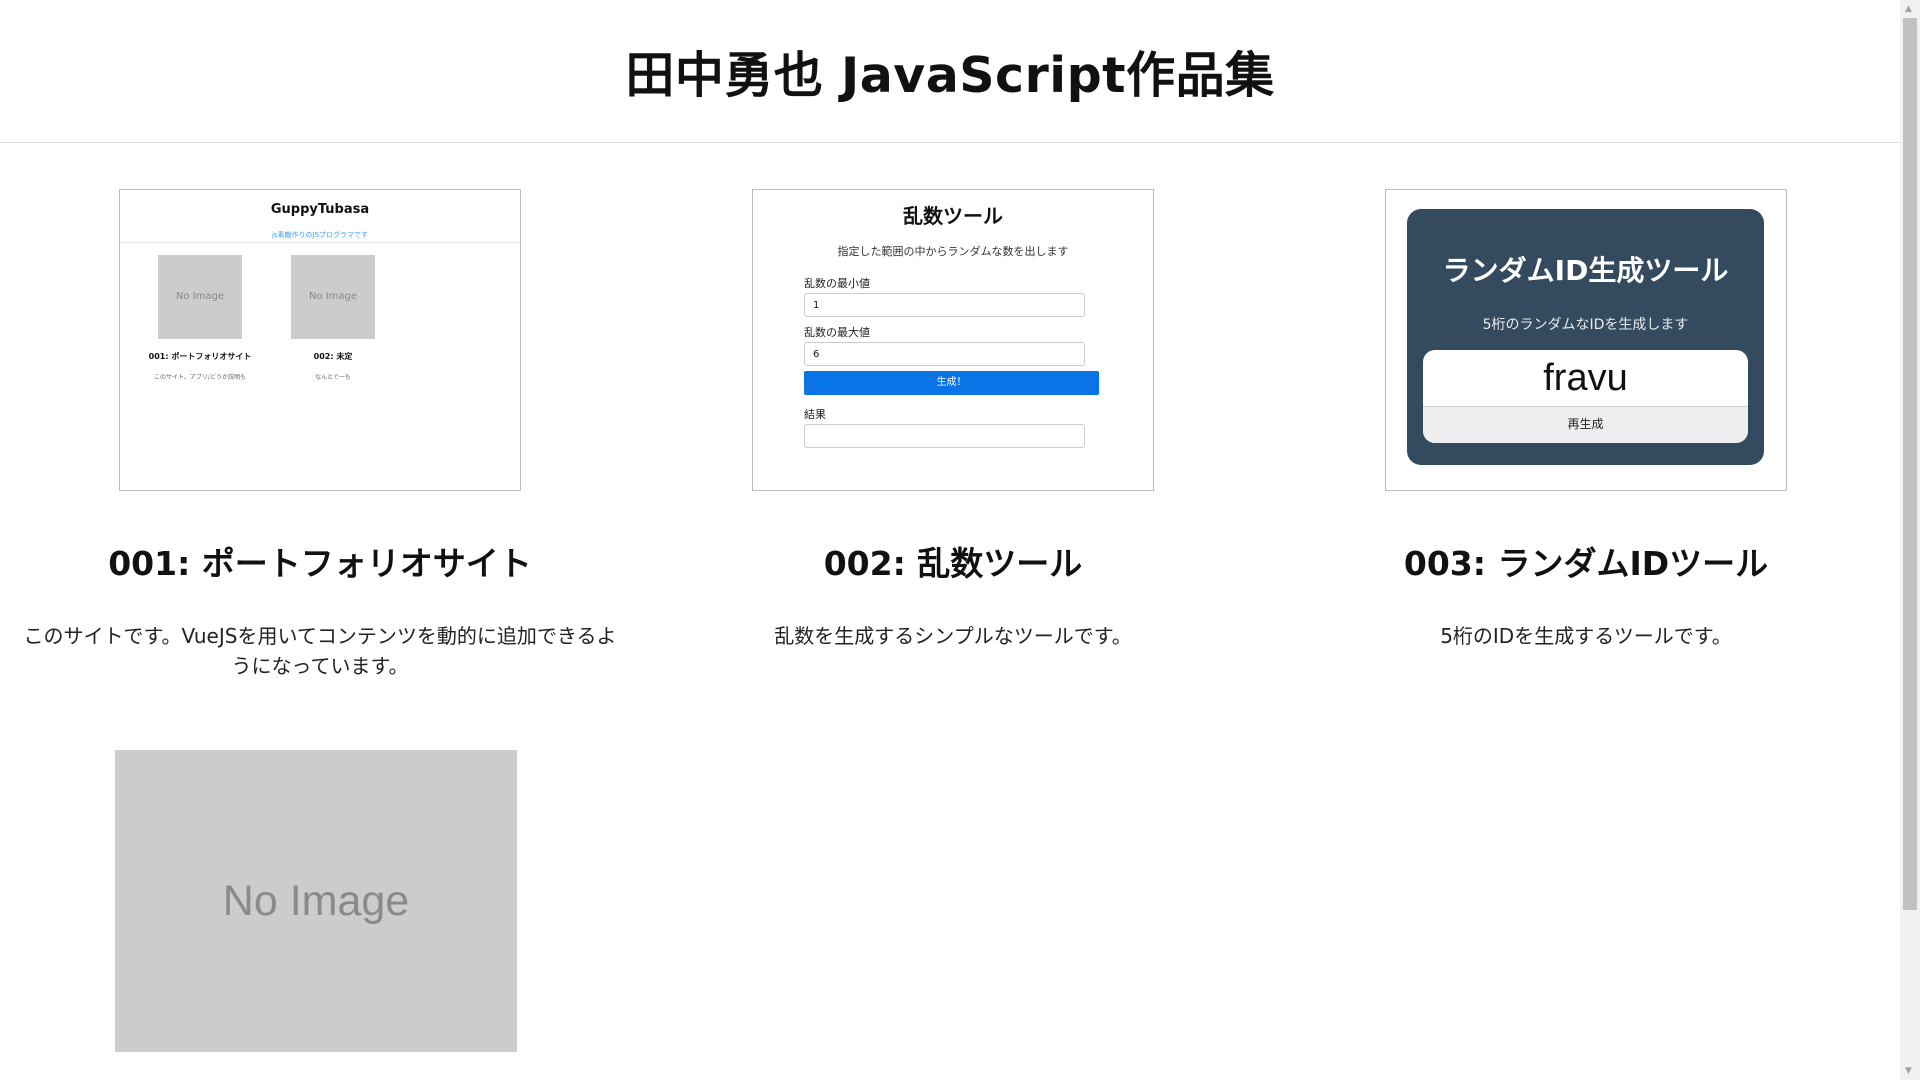 This screenshot has height=1080, width=1920. I want to click on preview-id-value: fravu, so click(1585, 378).